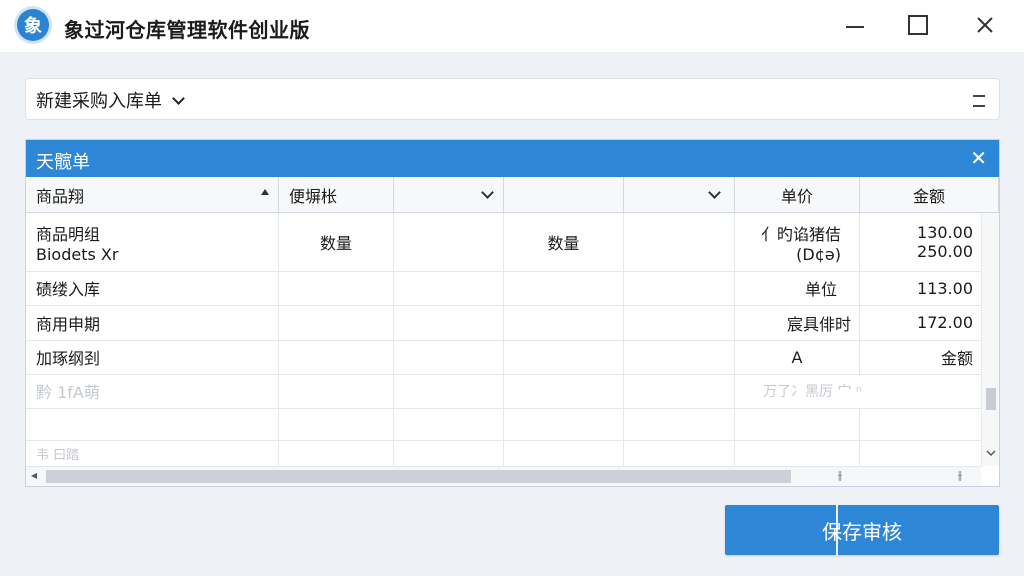  What do you see at coordinates (152, 195) in the screenshot?
I see `column-header-product: 商品翔` at bounding box center [152, 195].